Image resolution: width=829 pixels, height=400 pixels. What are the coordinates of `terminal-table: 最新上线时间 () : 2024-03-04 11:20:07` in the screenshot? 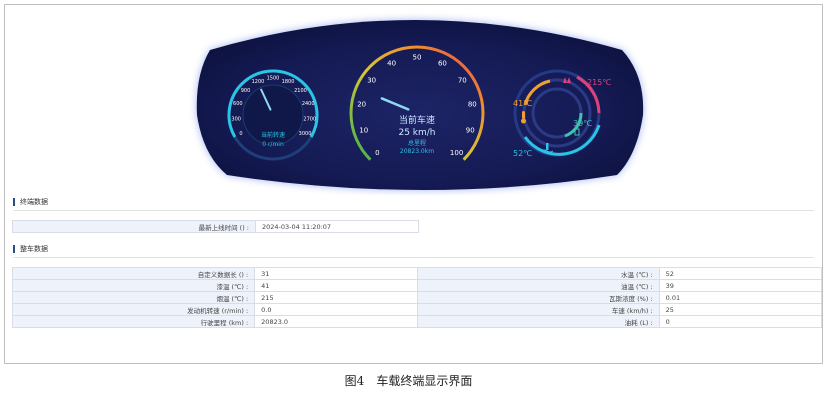 It's located at (215, 226).